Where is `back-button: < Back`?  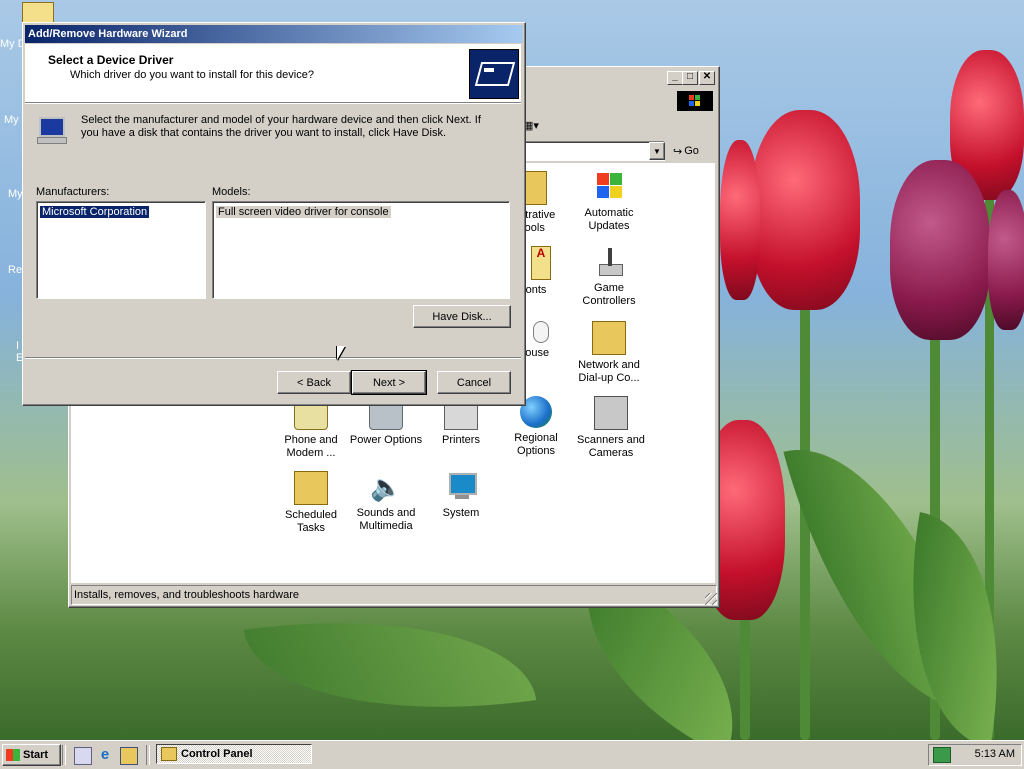
back-button: < Back is located at coordinates (314, 382).